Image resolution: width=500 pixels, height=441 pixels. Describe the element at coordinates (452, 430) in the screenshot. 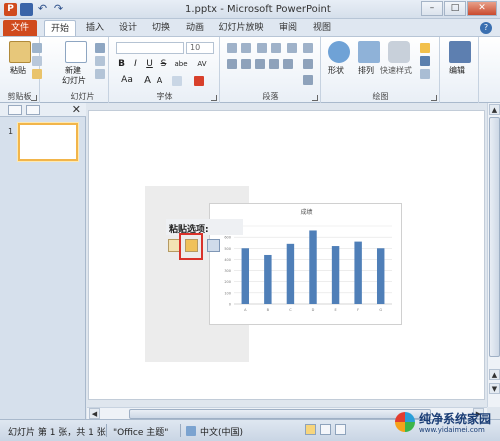

I see `watermark-url: www.yidaimei.com` at that location.